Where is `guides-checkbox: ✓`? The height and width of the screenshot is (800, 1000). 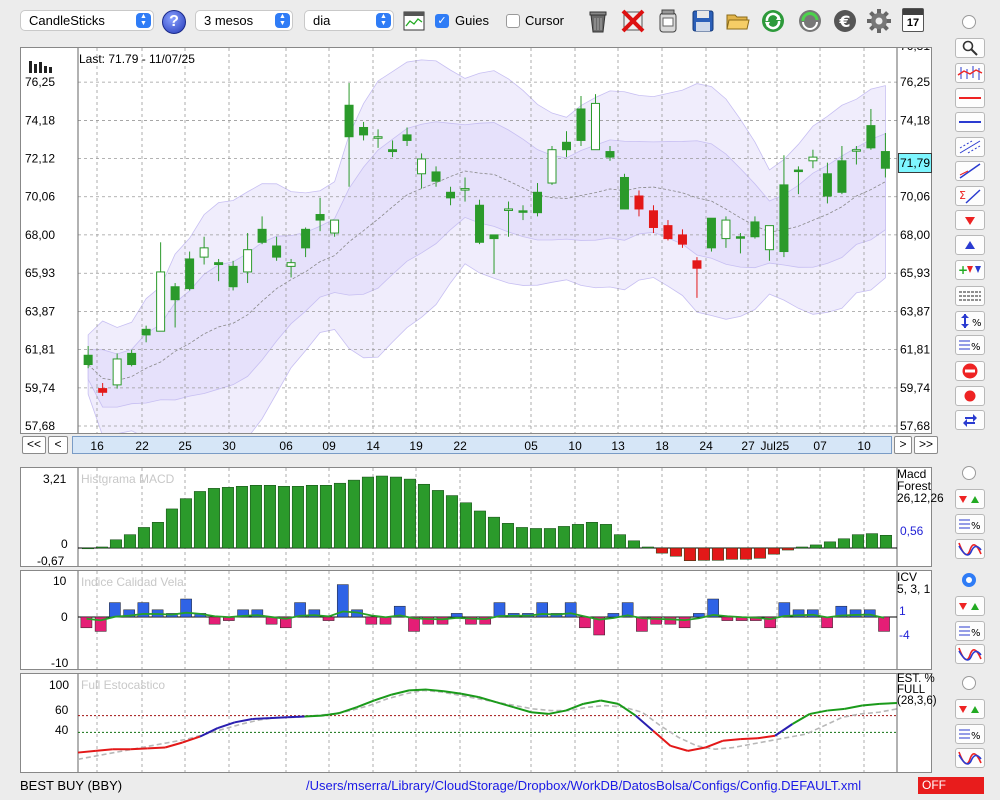 guides-checkbox: ✓ is located at coordinates (442, 21).